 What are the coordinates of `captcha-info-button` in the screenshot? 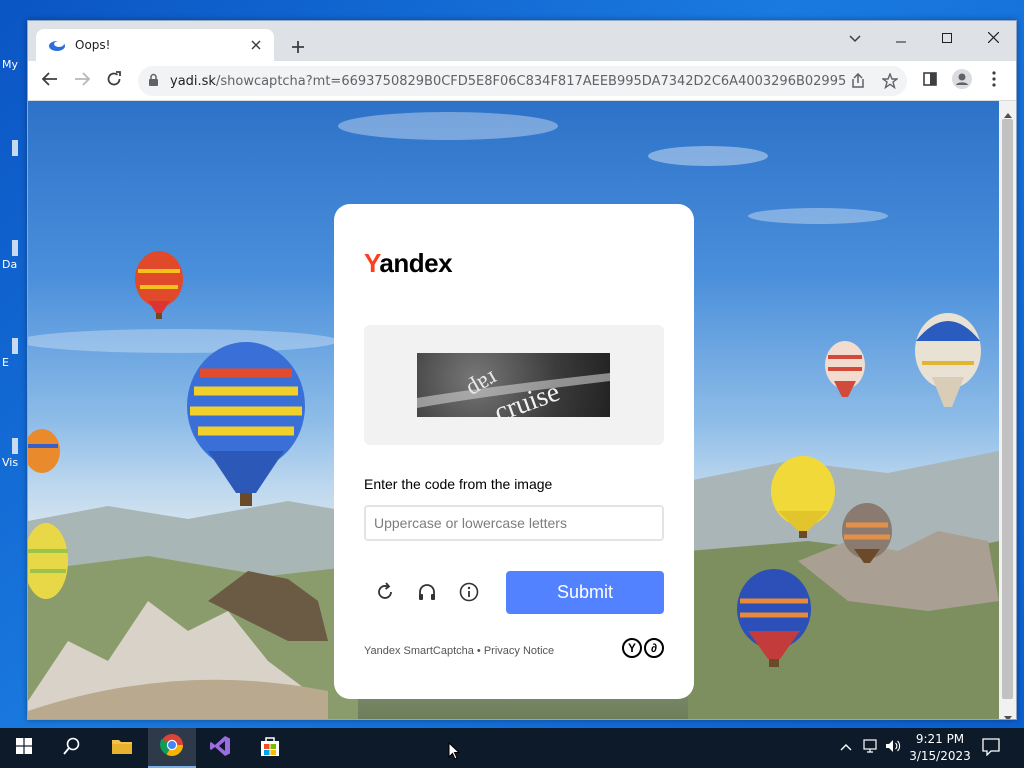 It's located at (469, 594).